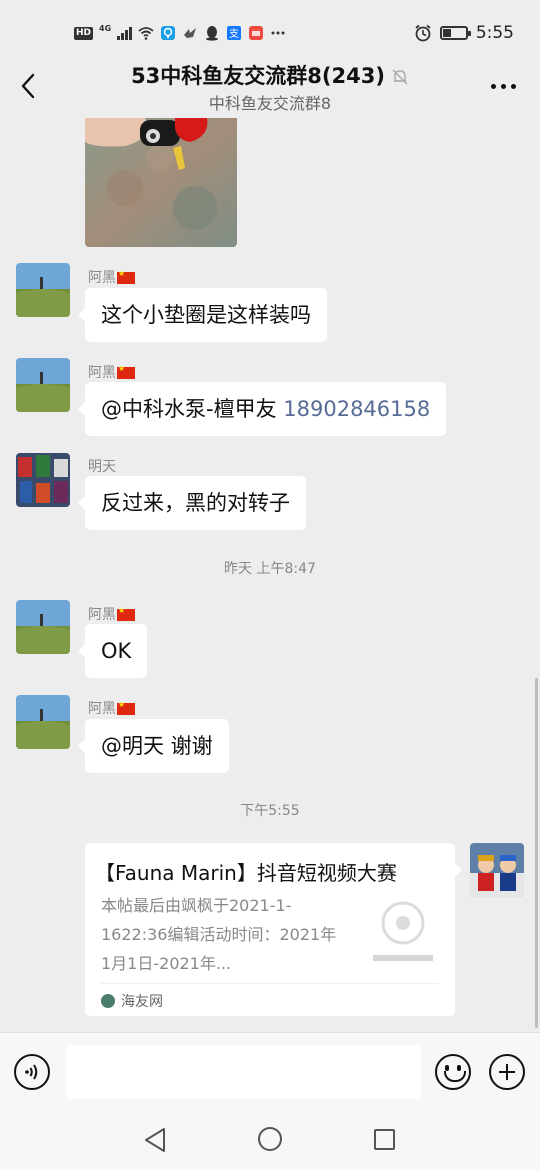  Describe the element at coordinates (384, 1139) in the screenshot. I see `nav-recent-apps-icon` at that location.